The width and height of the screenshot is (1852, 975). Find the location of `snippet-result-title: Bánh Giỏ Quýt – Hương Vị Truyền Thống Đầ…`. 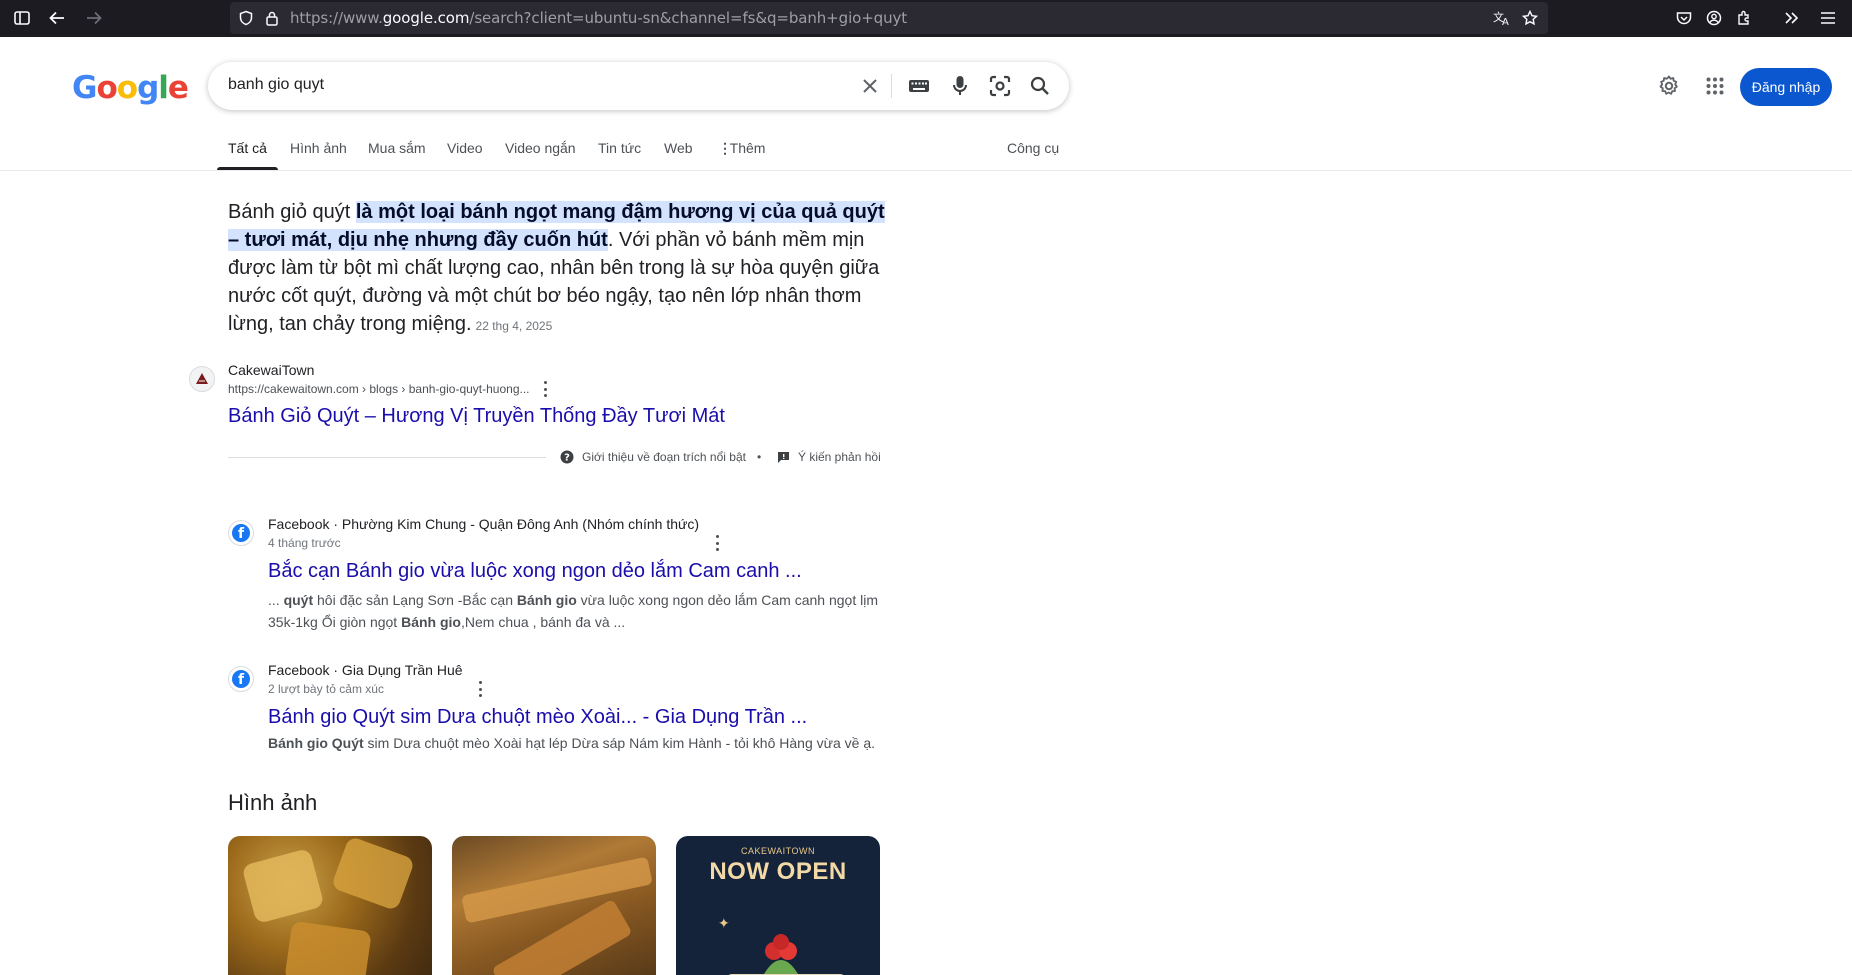

snippet-result-title: Bánh Giỏ Quýt – Hương Vị Truyền Thống Đầ… is located at coordinates (476, 416).